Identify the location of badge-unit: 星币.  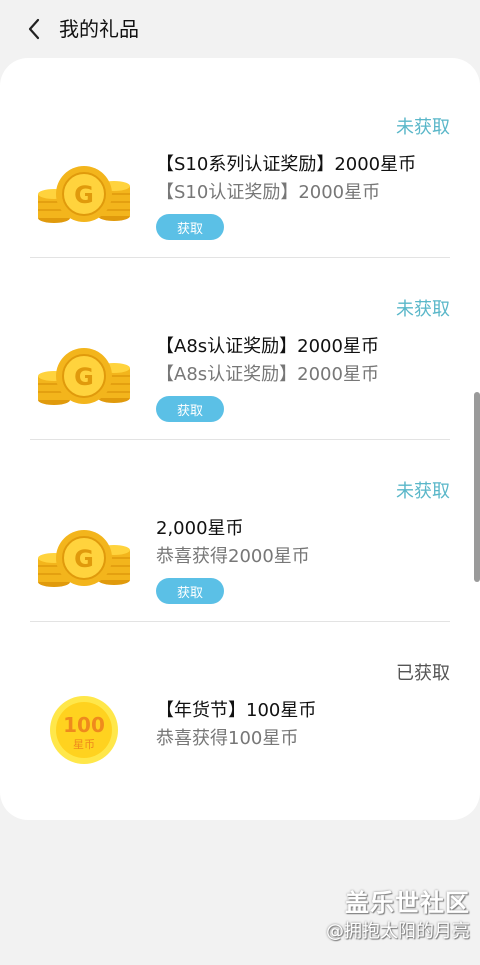
(84, 744).